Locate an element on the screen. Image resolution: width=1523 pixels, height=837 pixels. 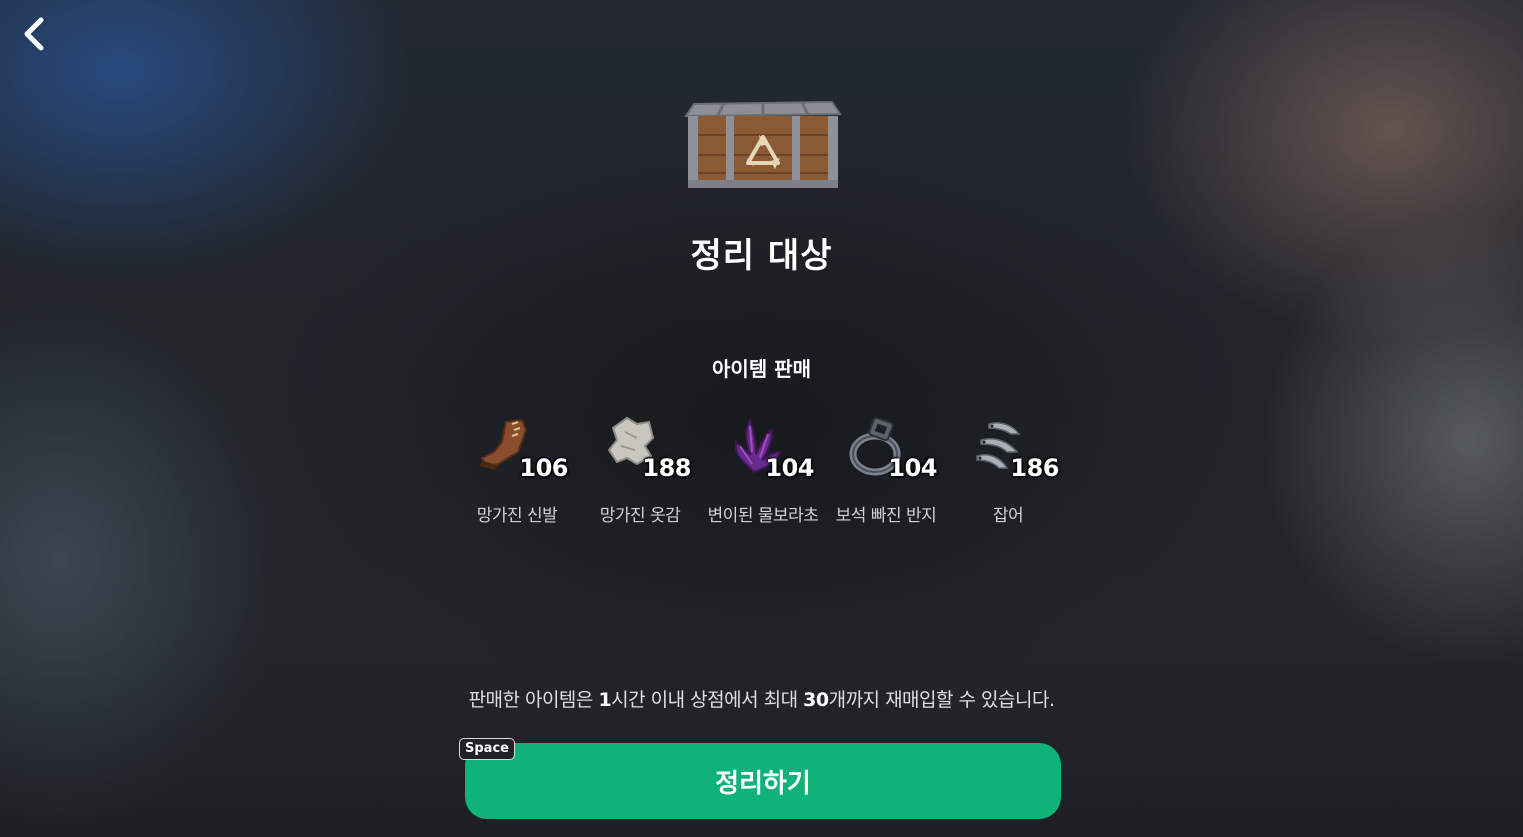
notice-part2: 시간 이내 상점에서 최대 is located at coordinates (707, 700).